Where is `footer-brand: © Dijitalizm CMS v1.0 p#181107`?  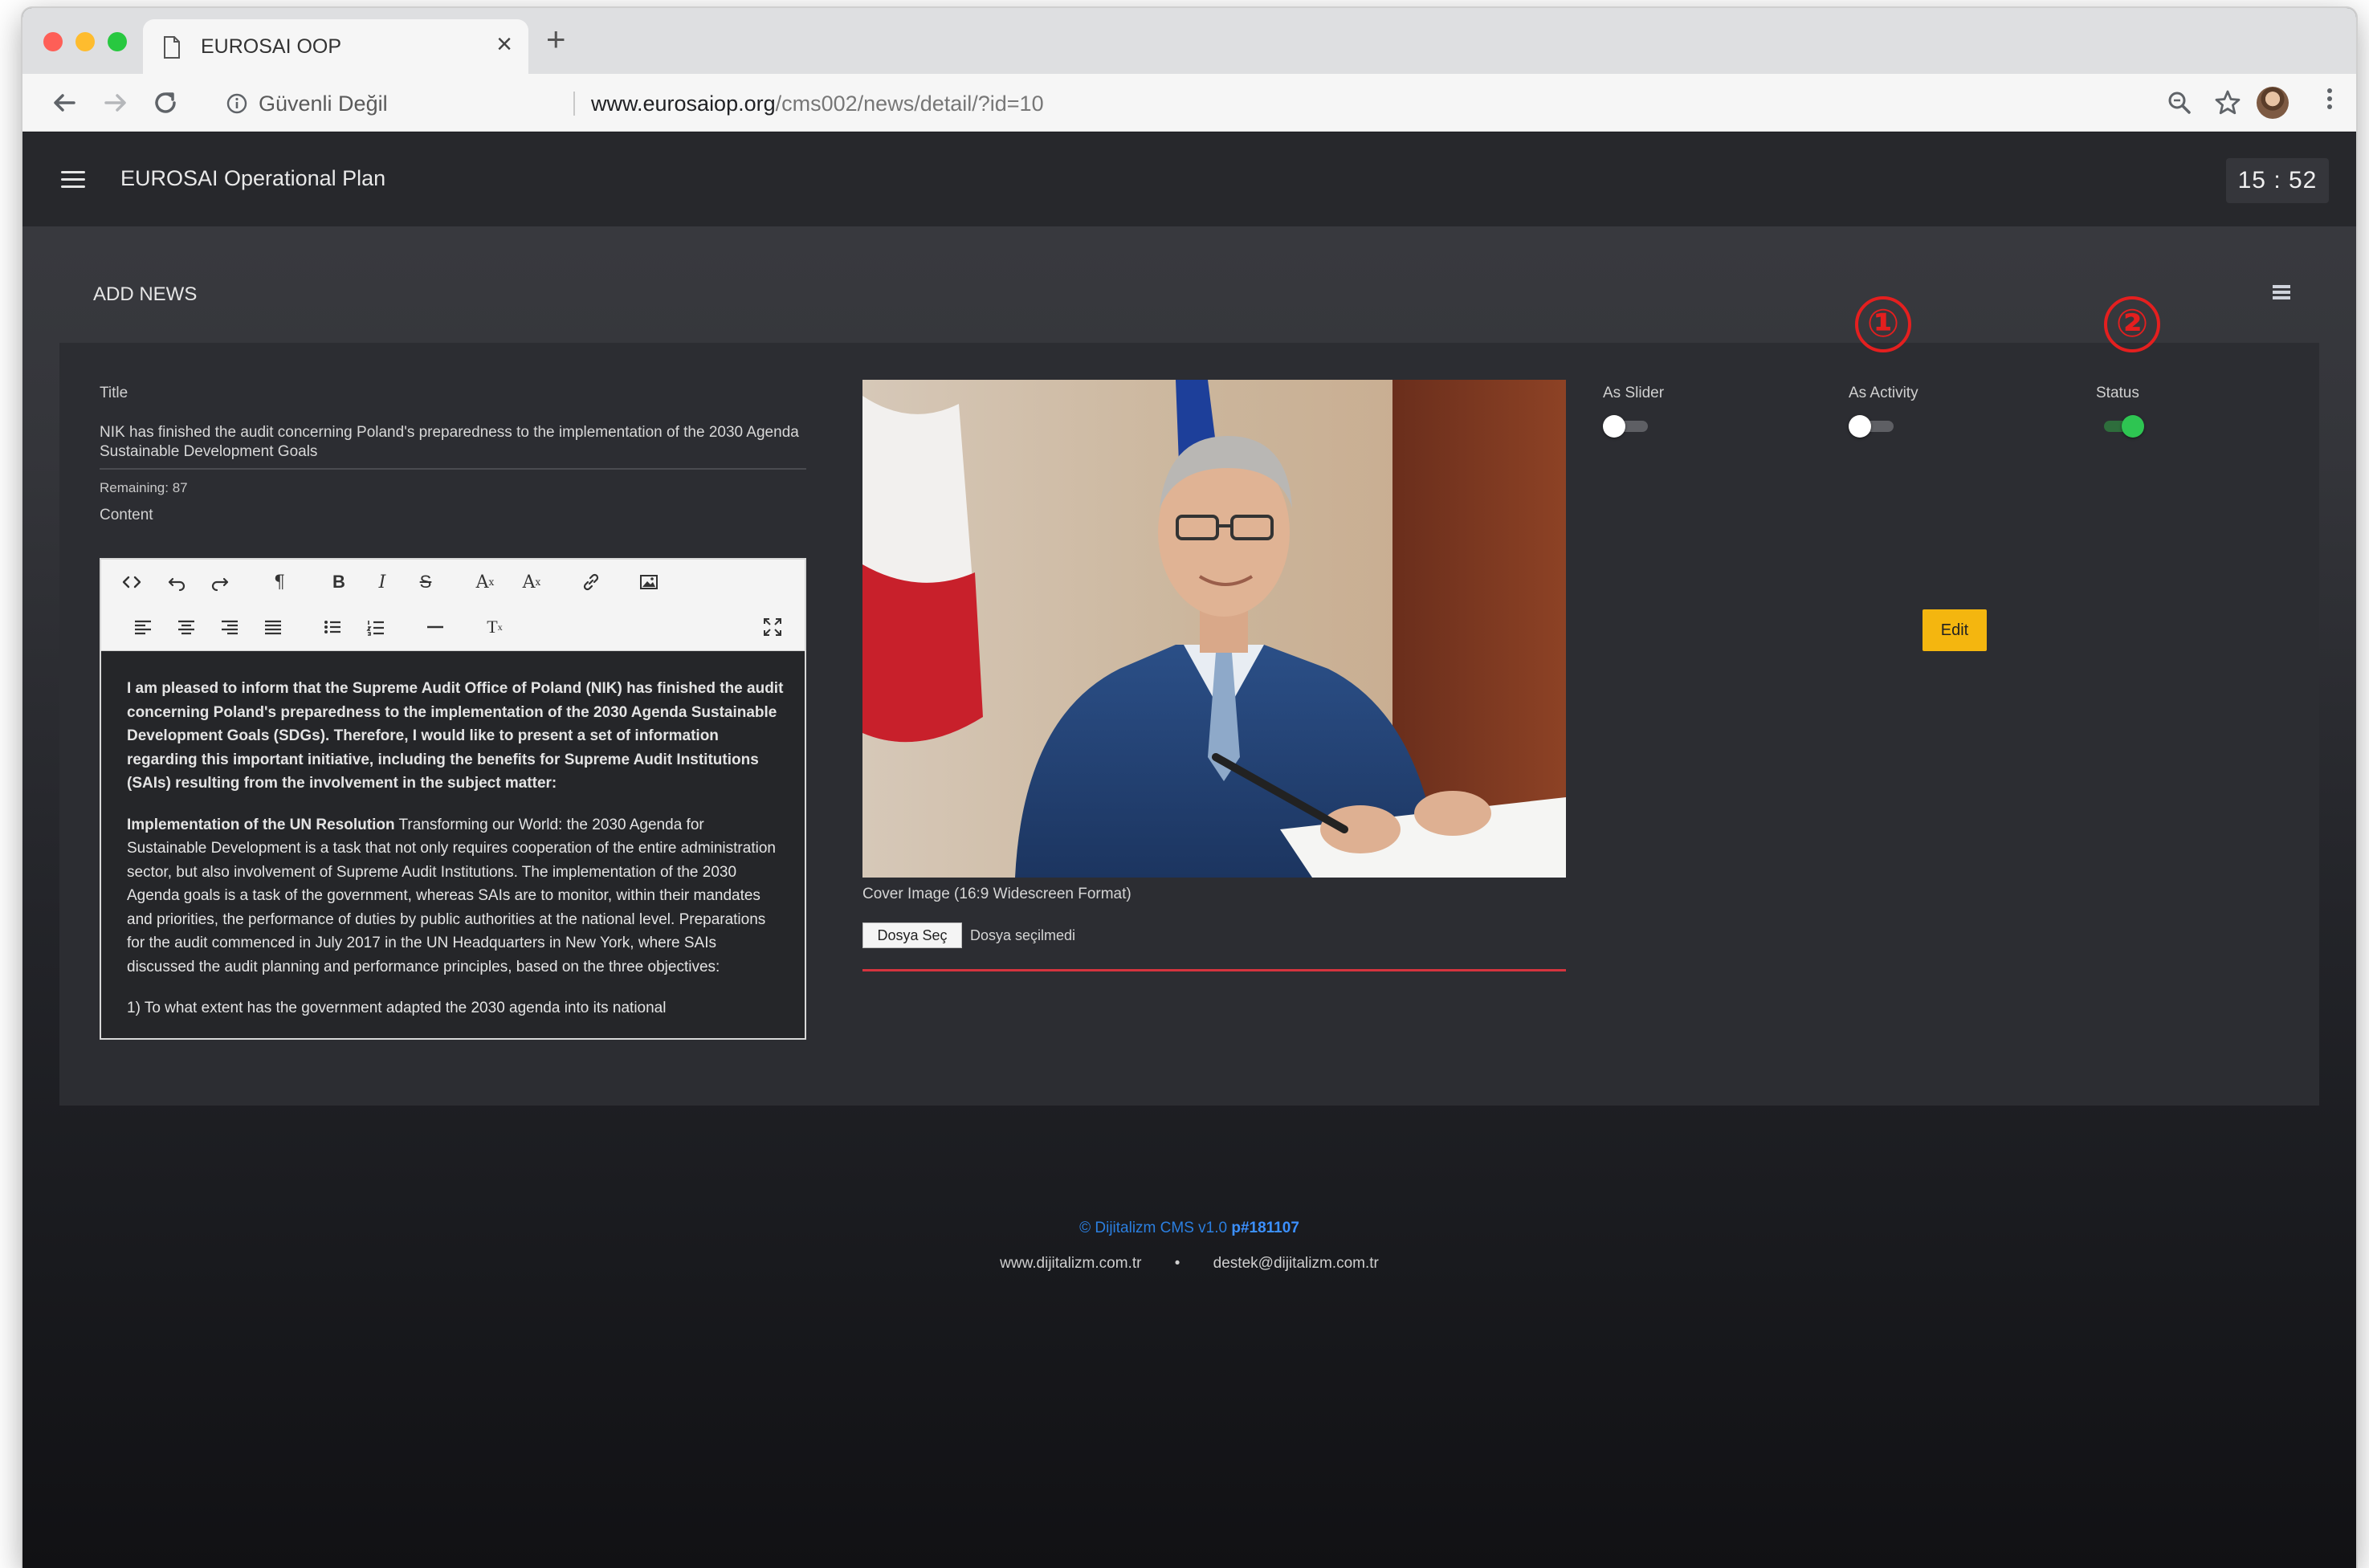
footer-brand: © Dijitalizm CMS v1.0 p#181107 is located at coordinates (1189, 1228).